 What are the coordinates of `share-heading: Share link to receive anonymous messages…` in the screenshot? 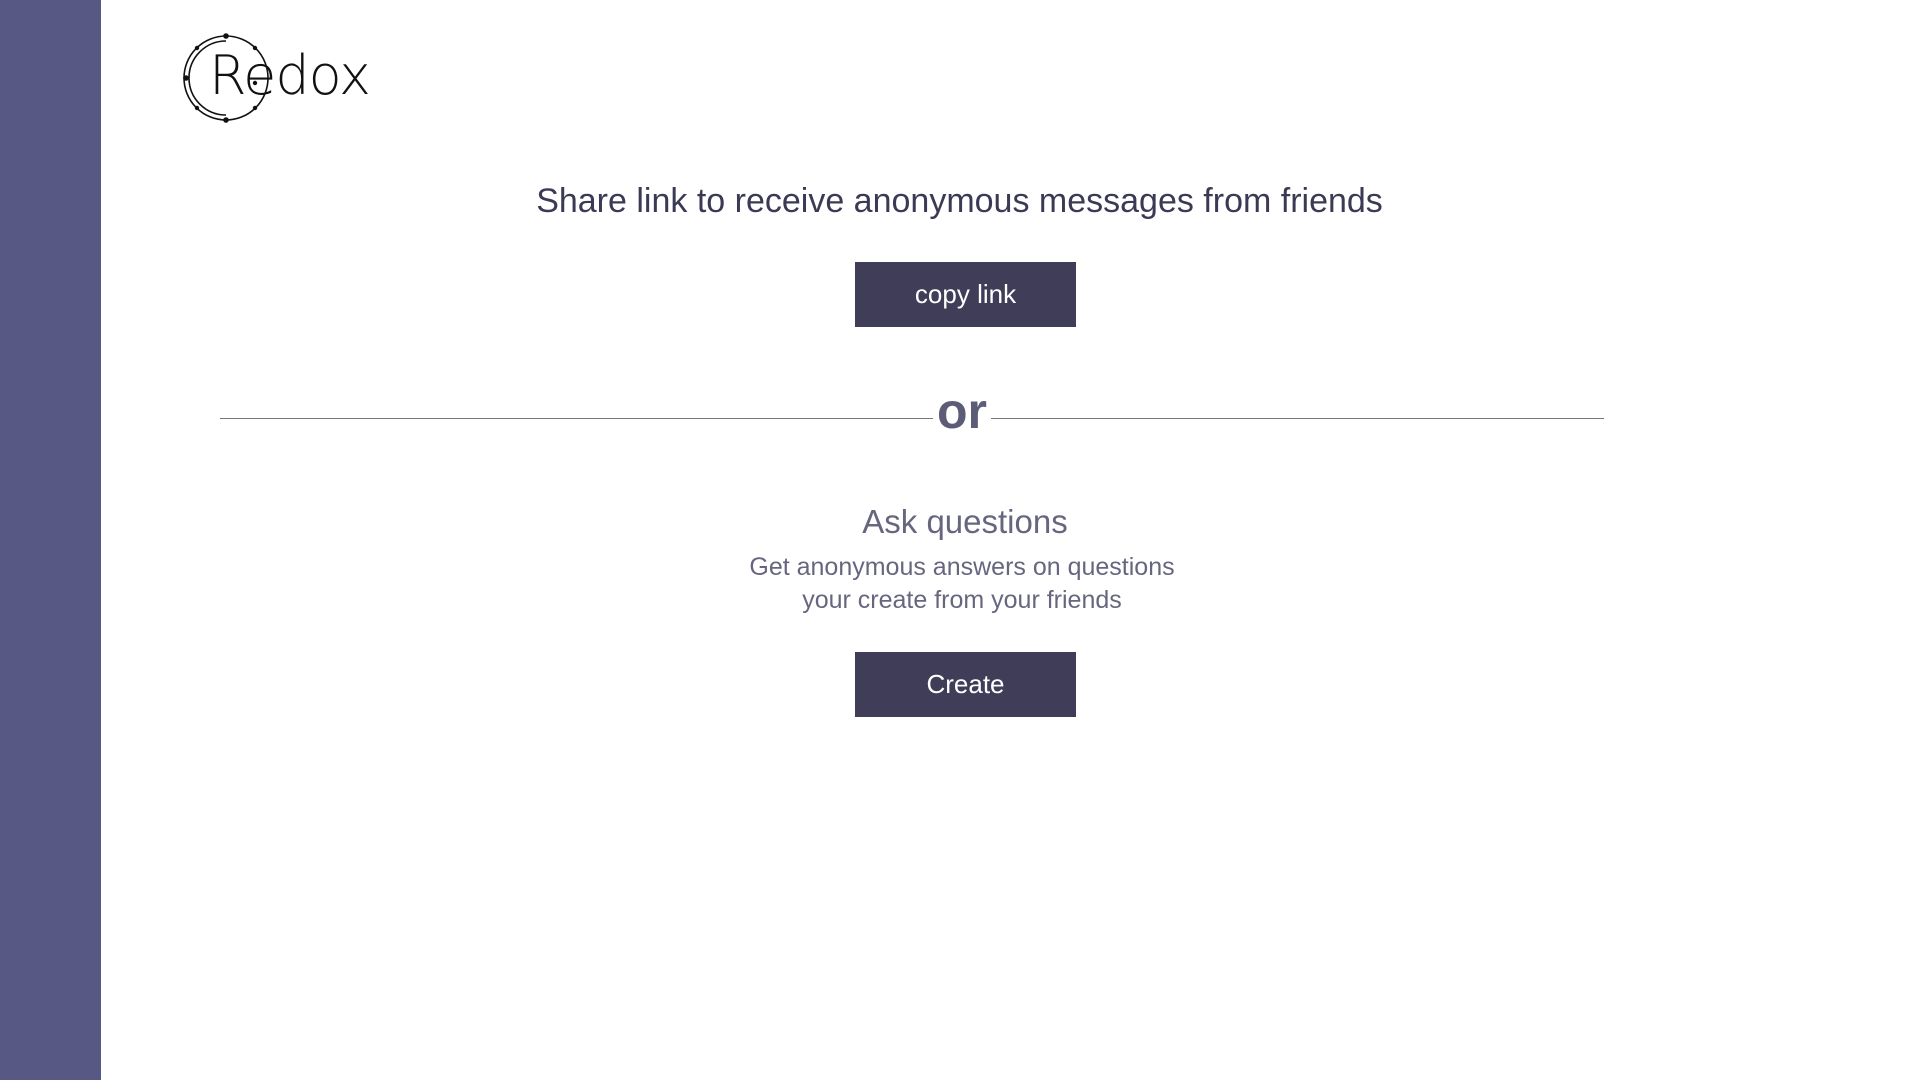 It's located at (959, 201).